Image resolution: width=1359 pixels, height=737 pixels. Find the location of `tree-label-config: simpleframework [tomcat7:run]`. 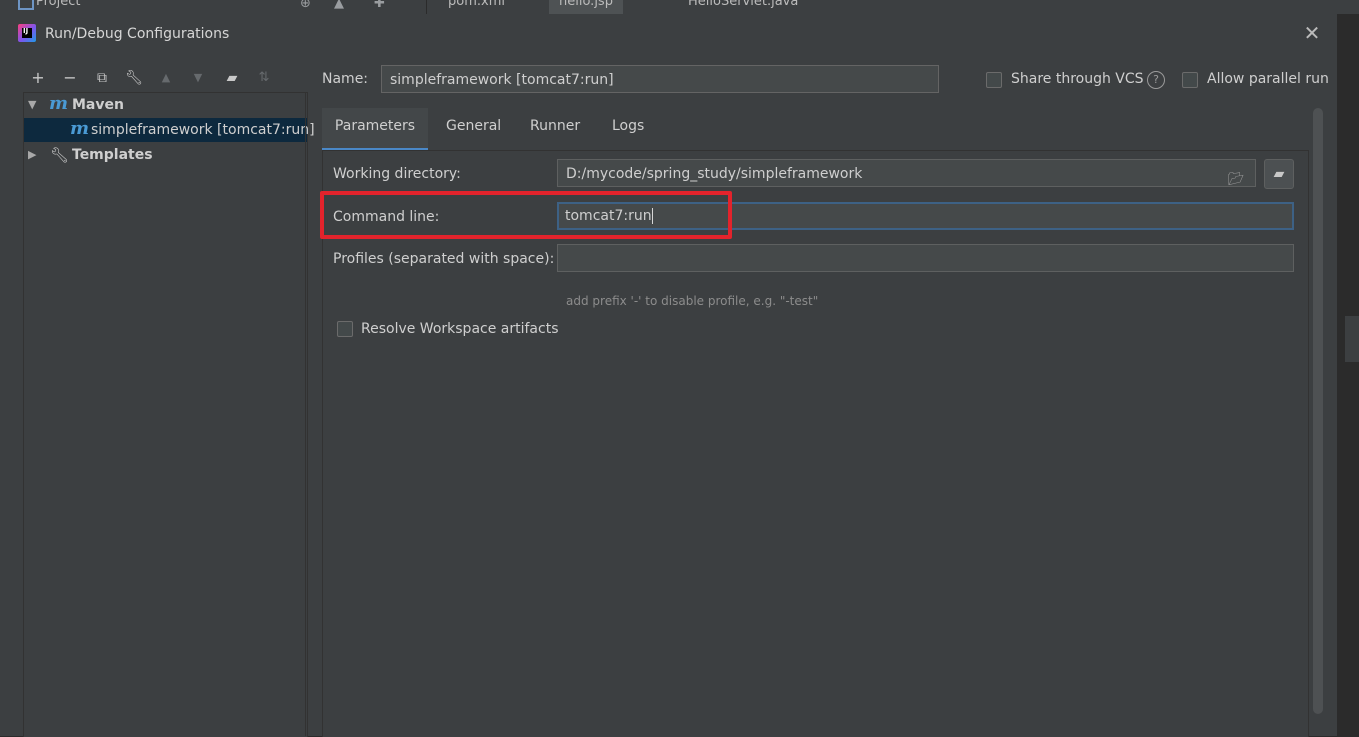

tree-label-config: simpleframework [tomcat7:run] is located at coordinates (203, 130).